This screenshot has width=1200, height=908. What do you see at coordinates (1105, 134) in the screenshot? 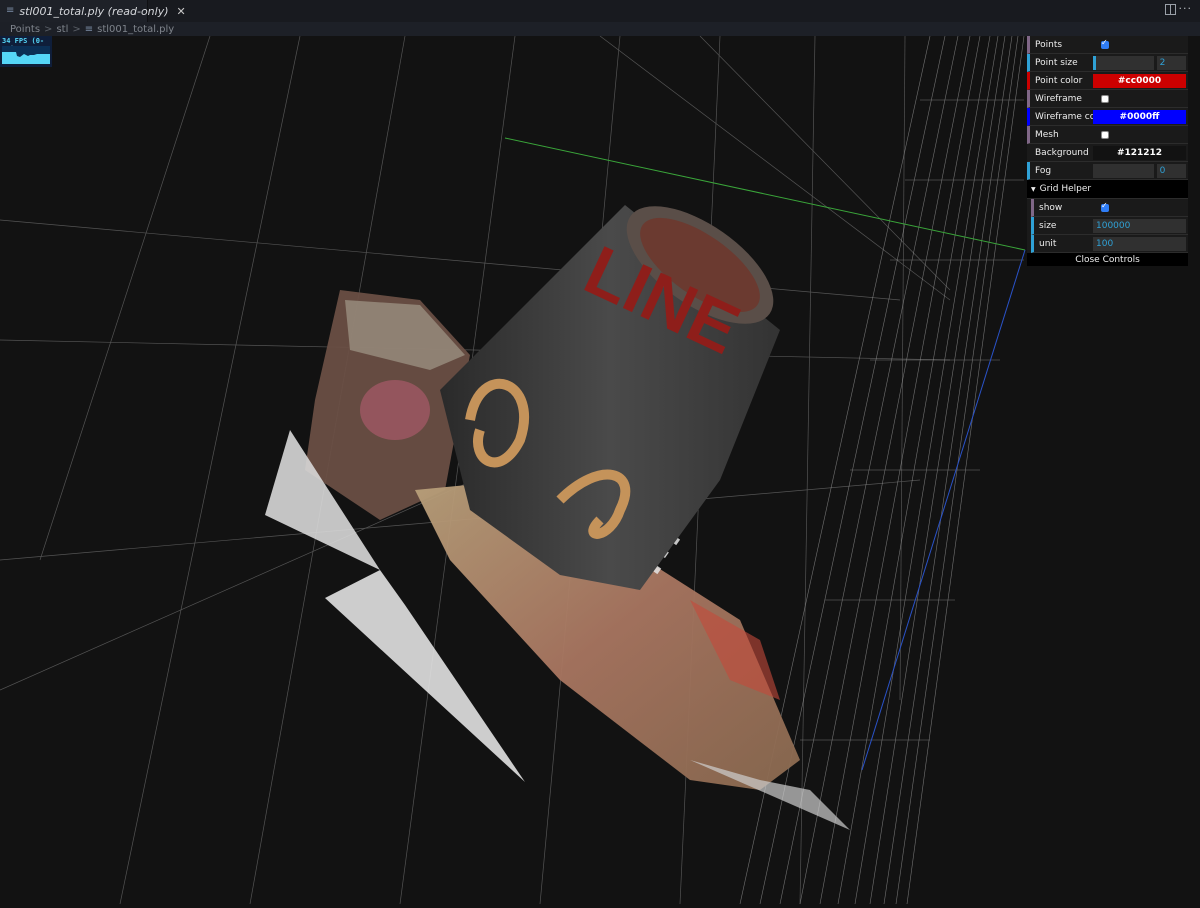
I see `mesh-checkbox` at bounding box center [1105, 134].